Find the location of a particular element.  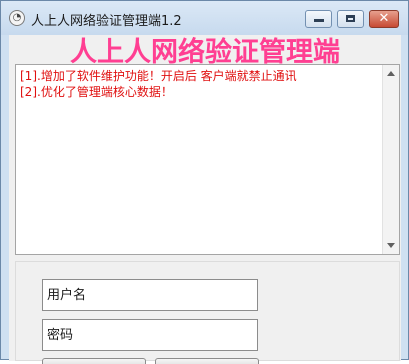

maximize-icon is located at coordinates (350, 18).